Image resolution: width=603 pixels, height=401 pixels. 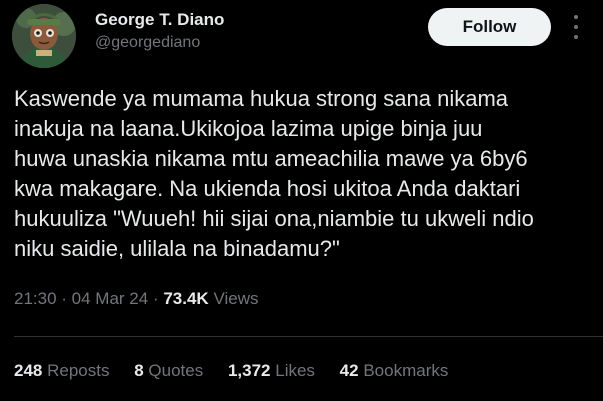 What do you see at coordinates (110, 298) in the screenshot?
I see `tweet-date: 04 Mar 24` at bounding box center [110, 298].